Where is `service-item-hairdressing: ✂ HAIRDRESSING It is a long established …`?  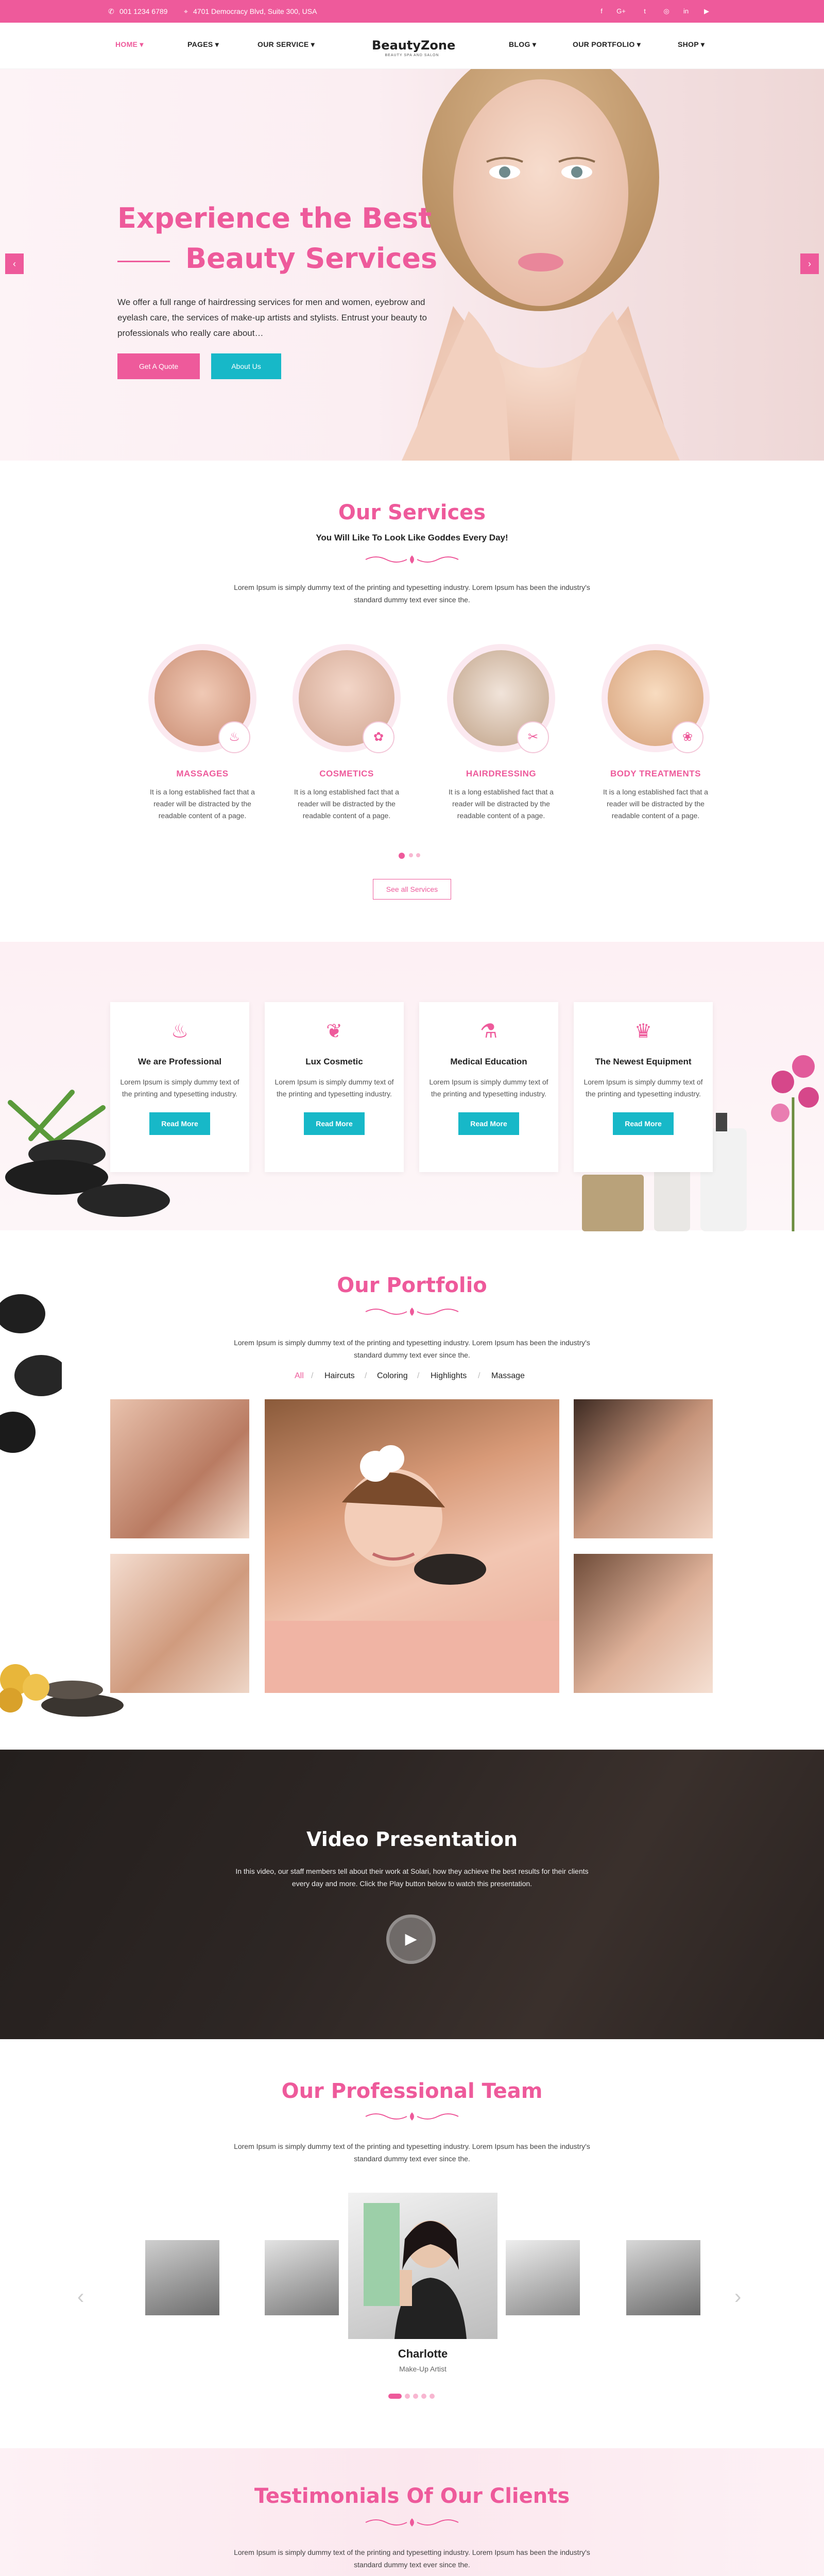
service-item-hairdressing: ✂ HAIRDRESSING It is a long established … is located at coordinates (501, 733).